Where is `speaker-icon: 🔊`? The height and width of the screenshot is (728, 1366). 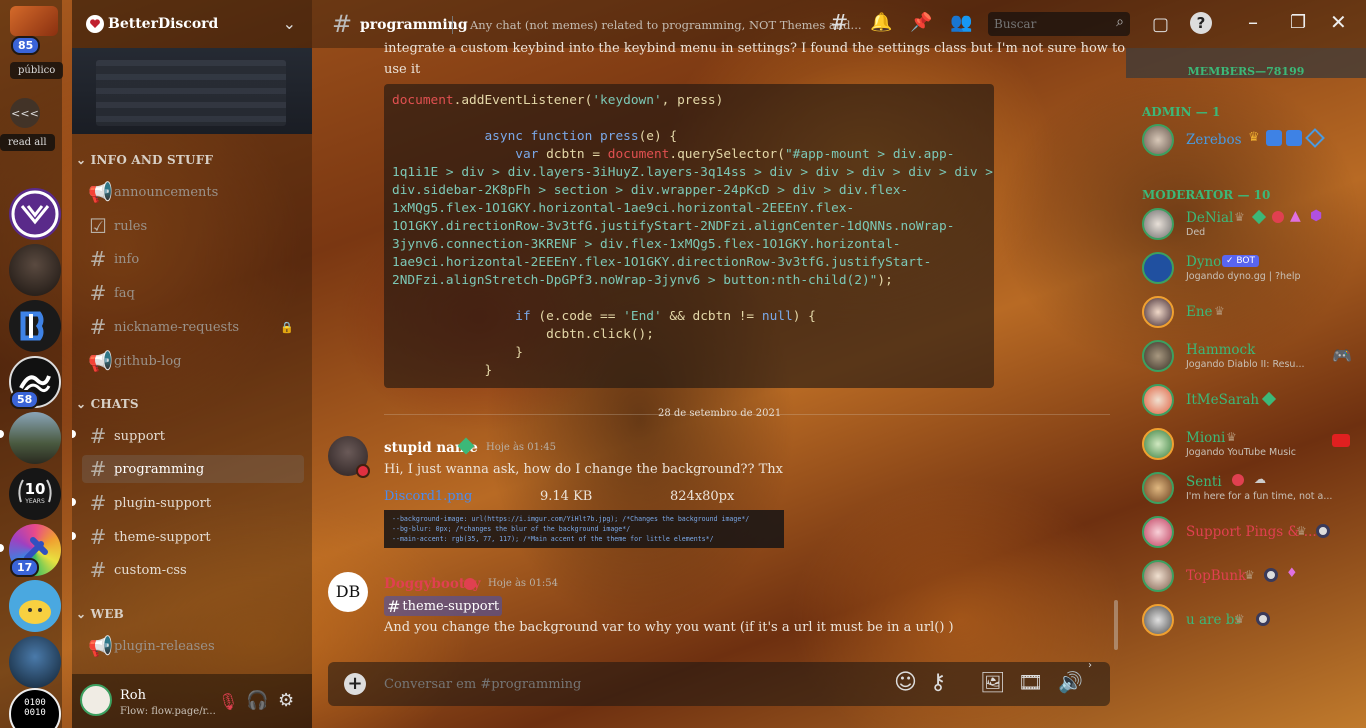
speaker-icon: 🔊 is located at coordinates (1070, 682).